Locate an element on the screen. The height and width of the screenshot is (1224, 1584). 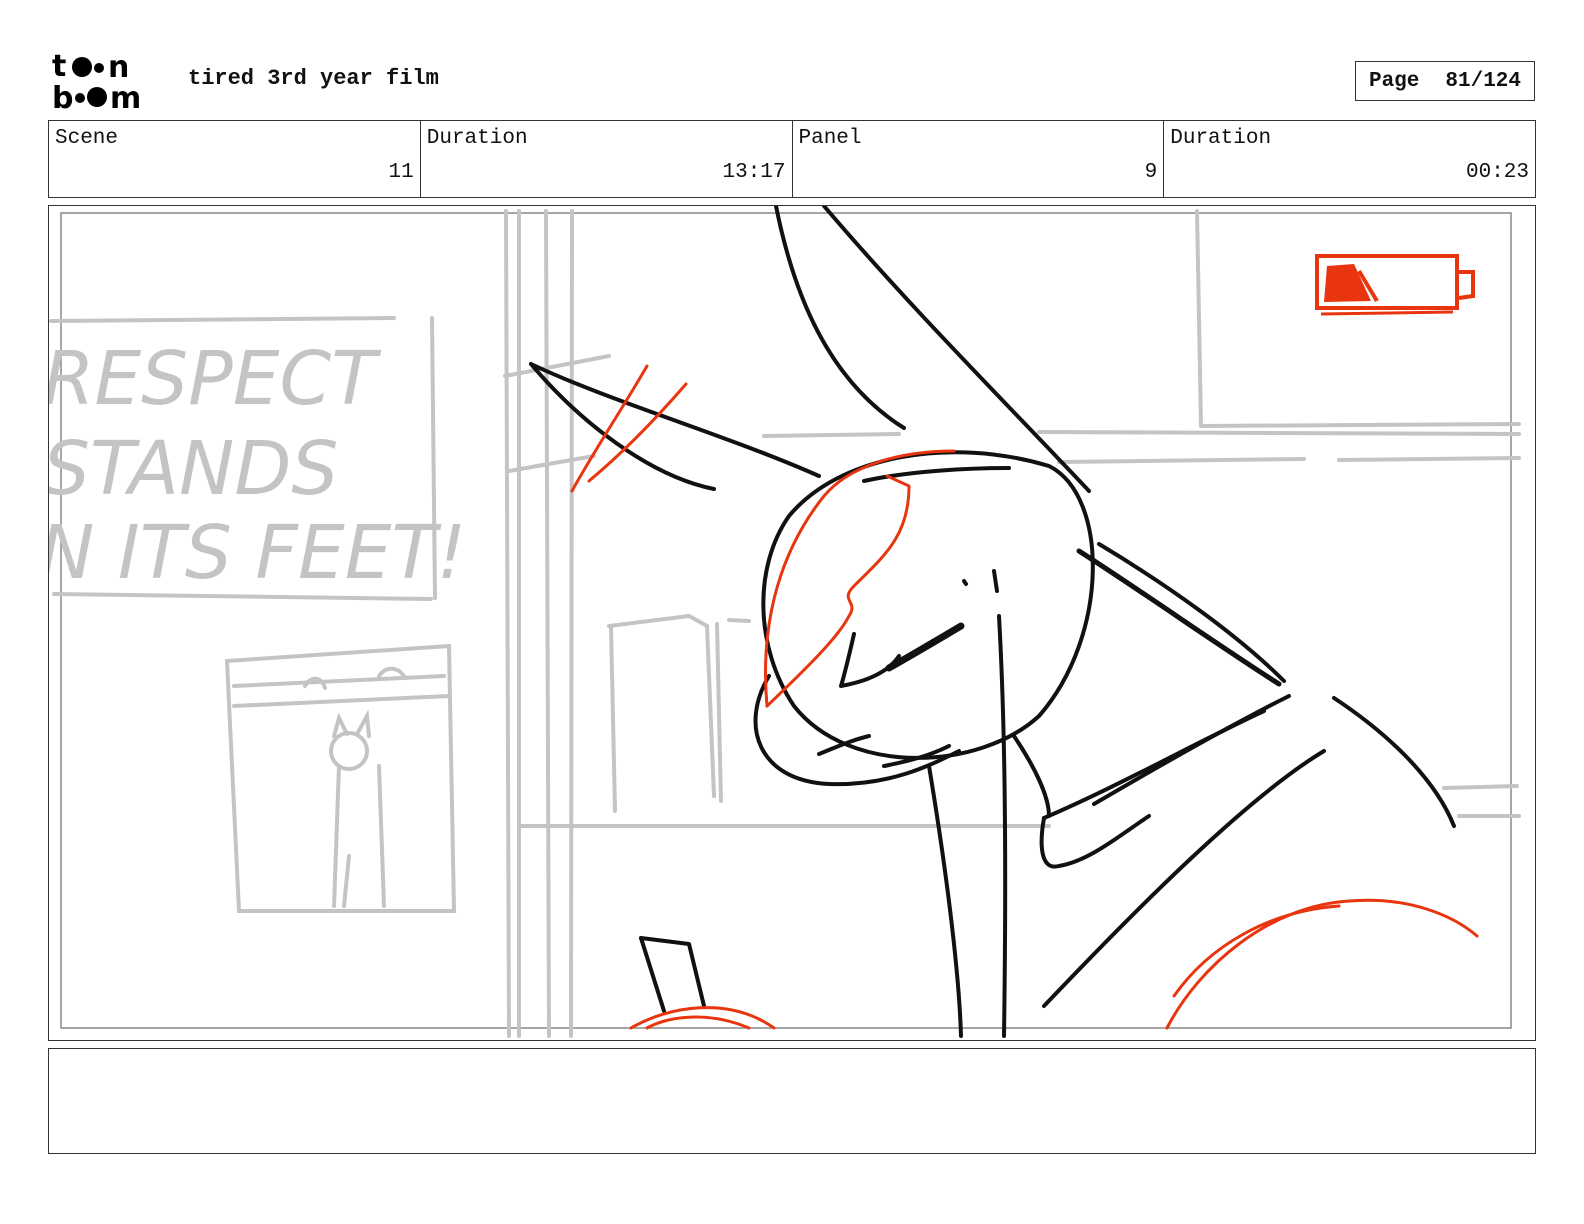
scene-value: 11 is located at coordinates (401, 172).